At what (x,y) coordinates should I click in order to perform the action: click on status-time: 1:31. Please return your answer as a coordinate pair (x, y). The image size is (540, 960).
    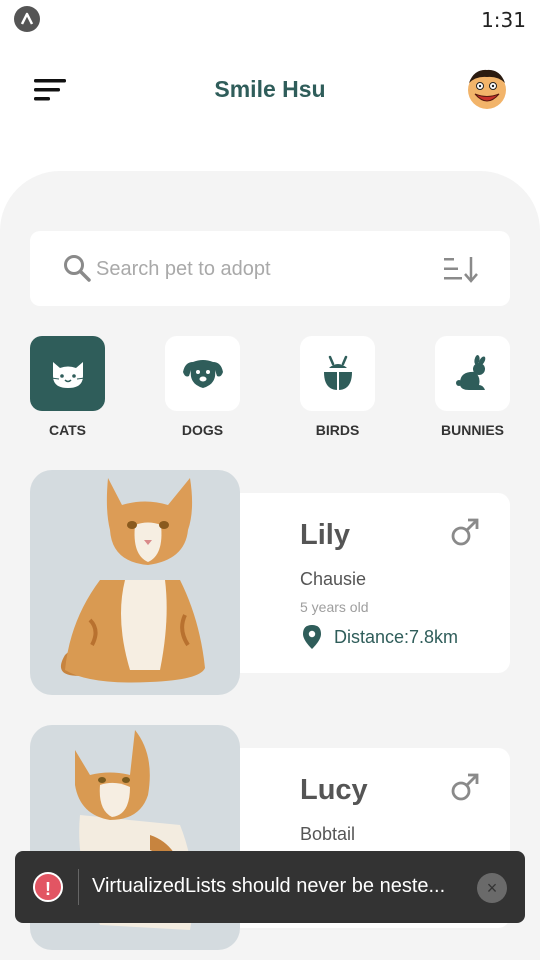
    Looking at the image, I should click on (503, 20).